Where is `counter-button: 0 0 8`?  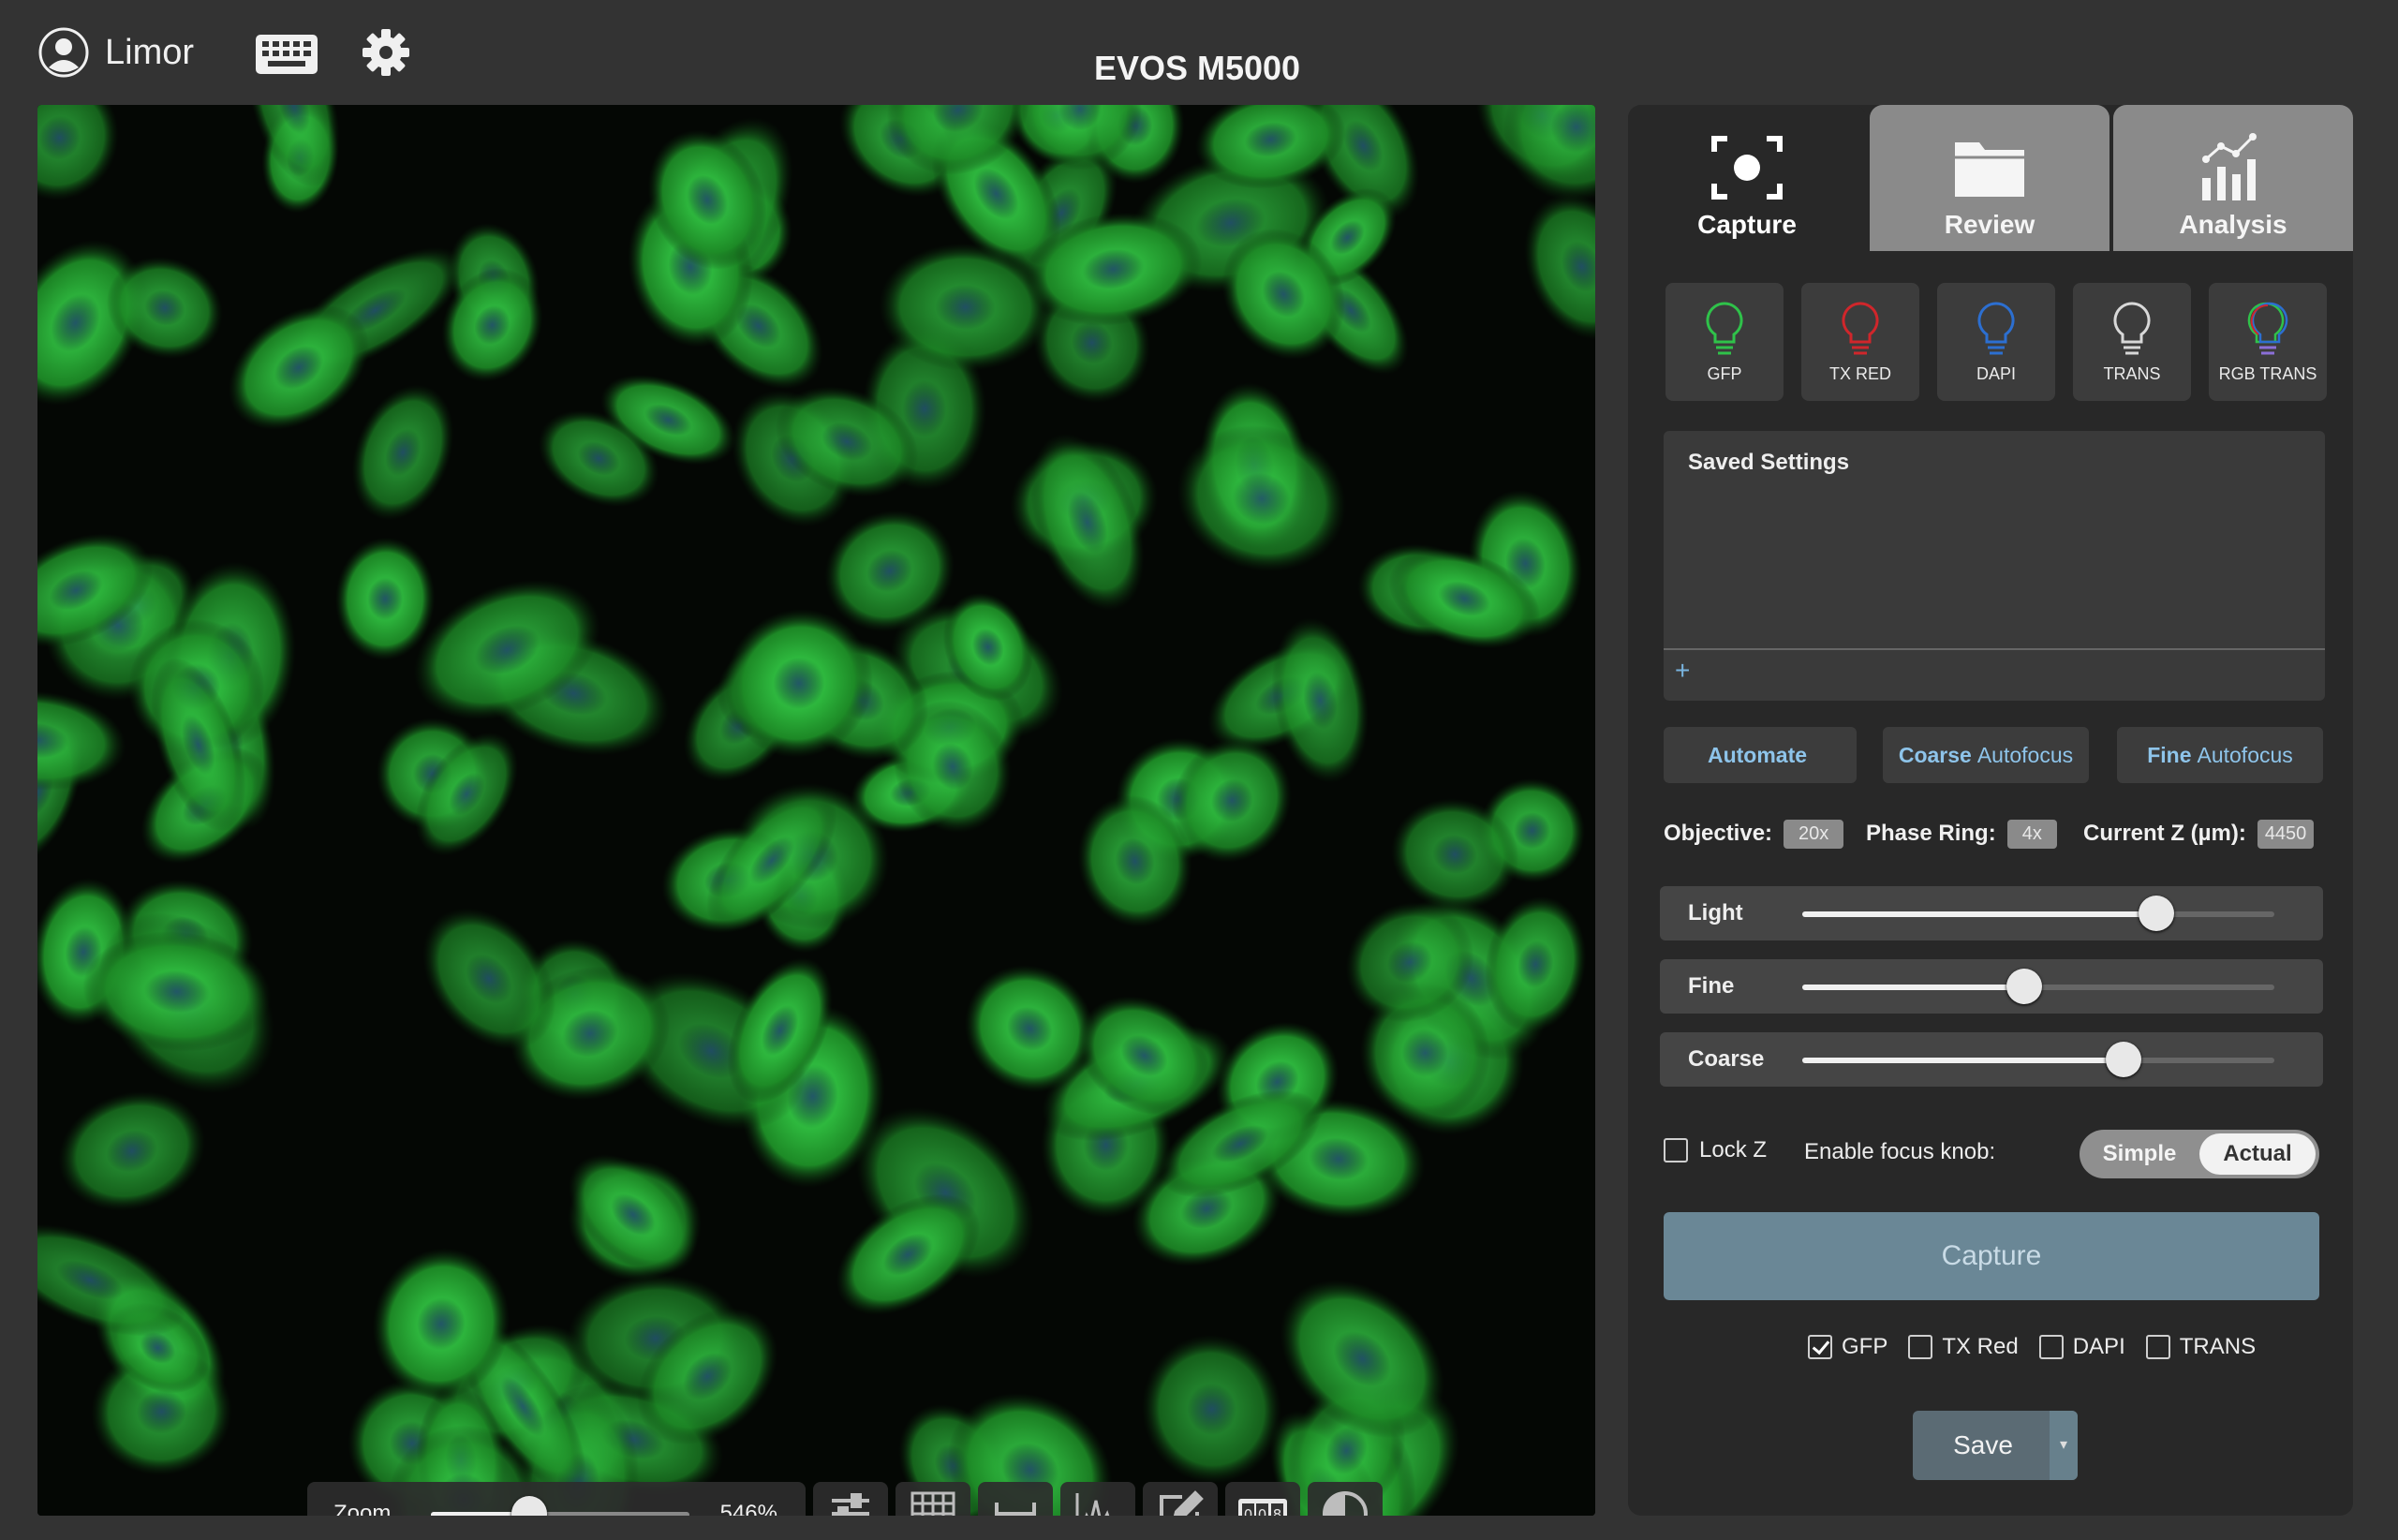 counter-button: 0 0 8 is located at coordinates (1262, 1499).